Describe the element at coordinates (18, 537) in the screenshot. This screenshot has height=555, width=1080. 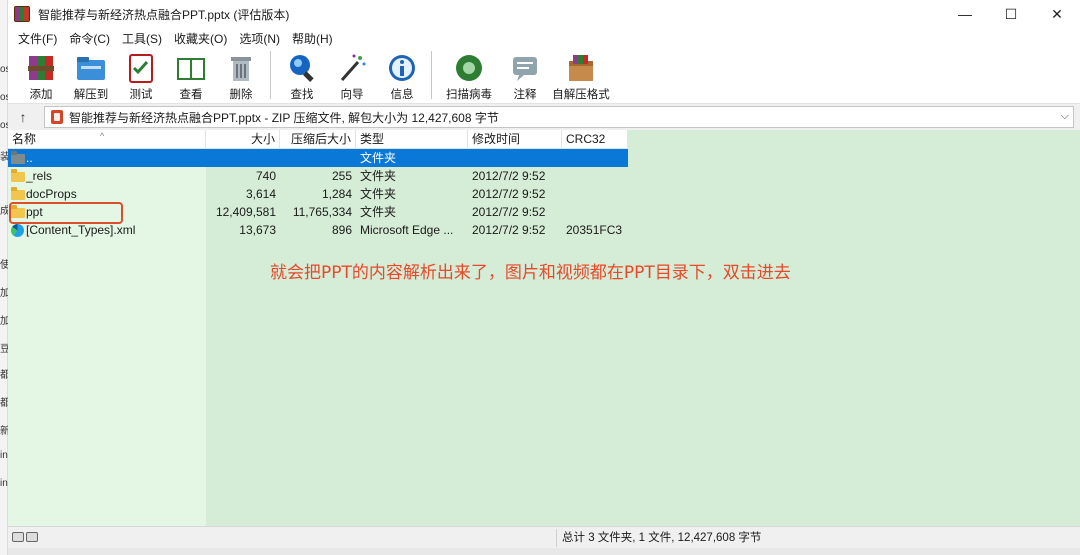
I see `drive-icon` at that location.